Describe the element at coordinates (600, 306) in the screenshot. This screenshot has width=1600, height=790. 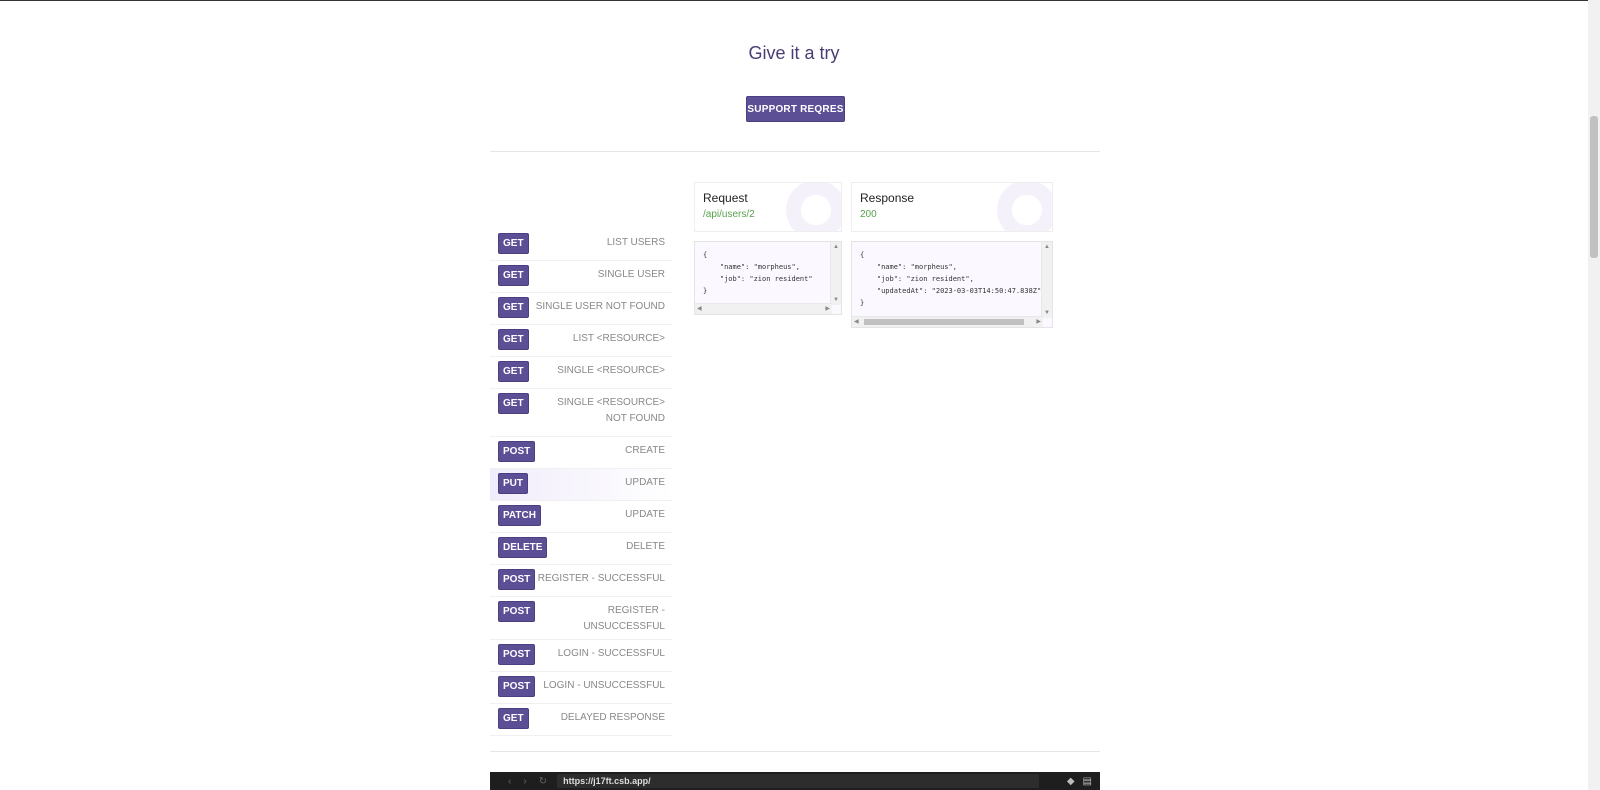
I see `endpoint-label: SINGLE USER NOT FOUND` at that location.